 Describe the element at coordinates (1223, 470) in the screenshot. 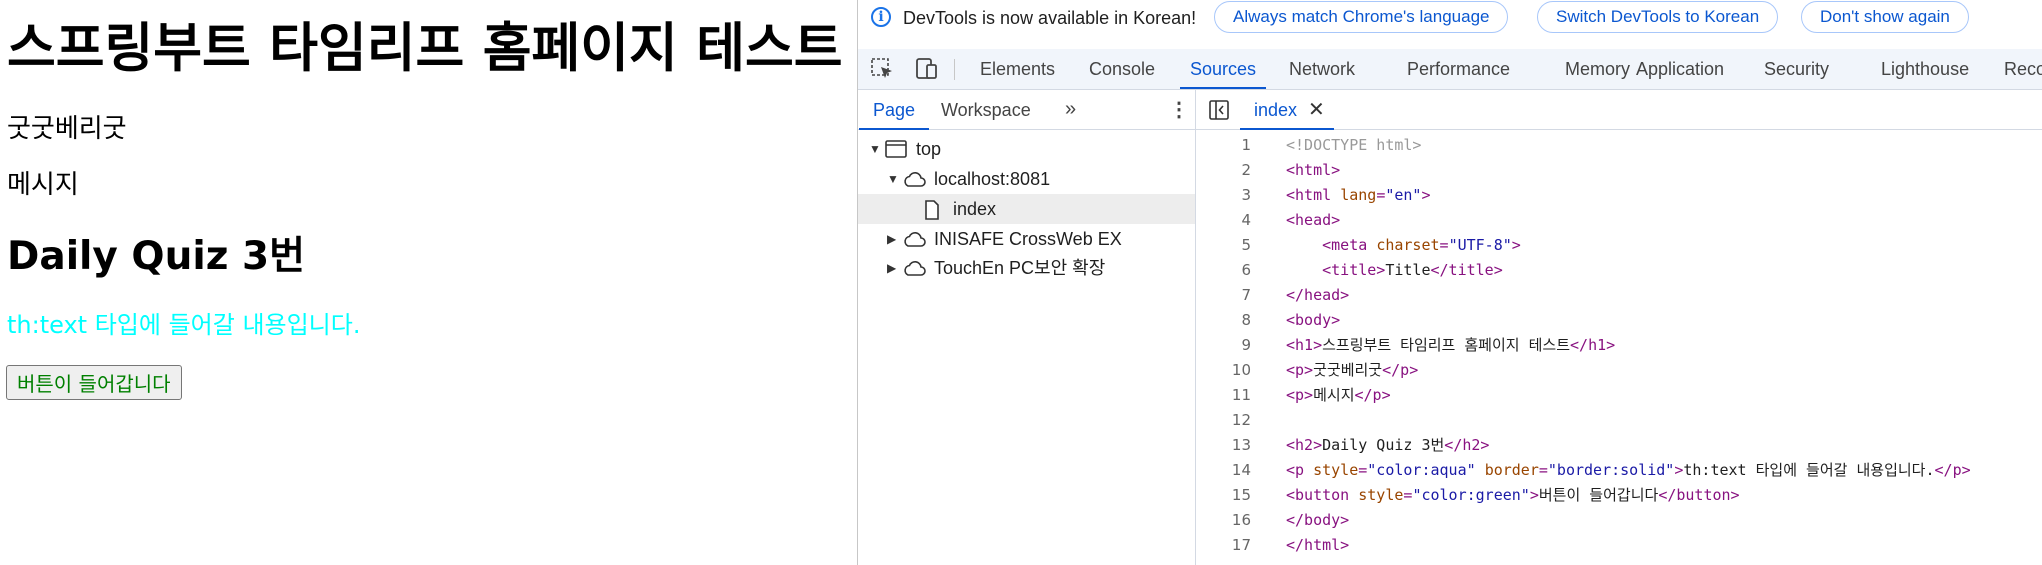

I see `line-number: 14` at that location.